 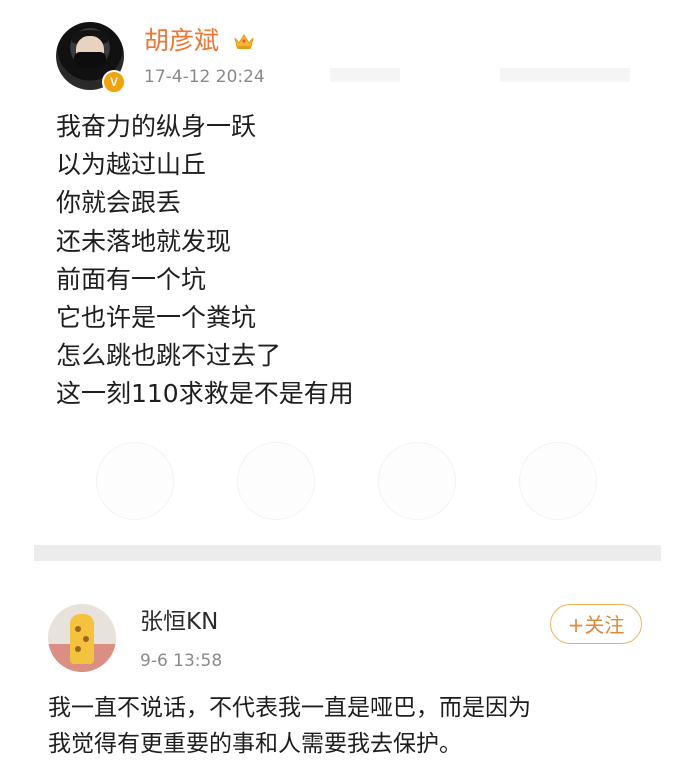 I want to click on avatar-mask, so click(x=90, y=60).